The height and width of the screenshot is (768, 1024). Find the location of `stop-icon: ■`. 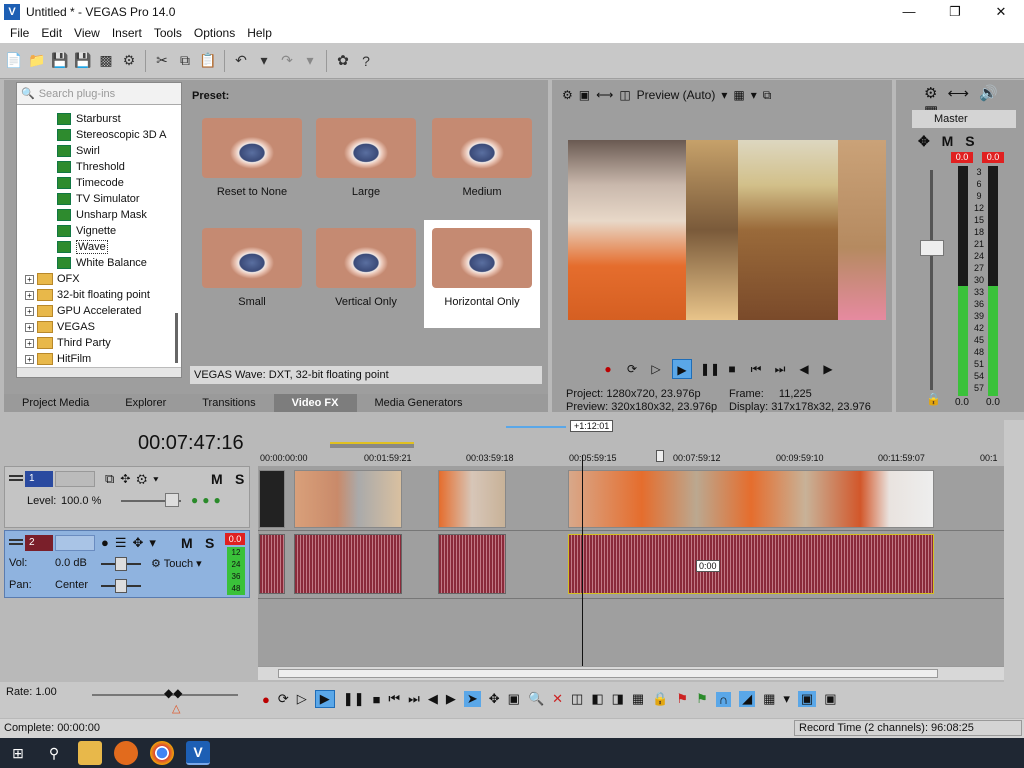

stop-icon: ■ is located at coordinates (732, 369).